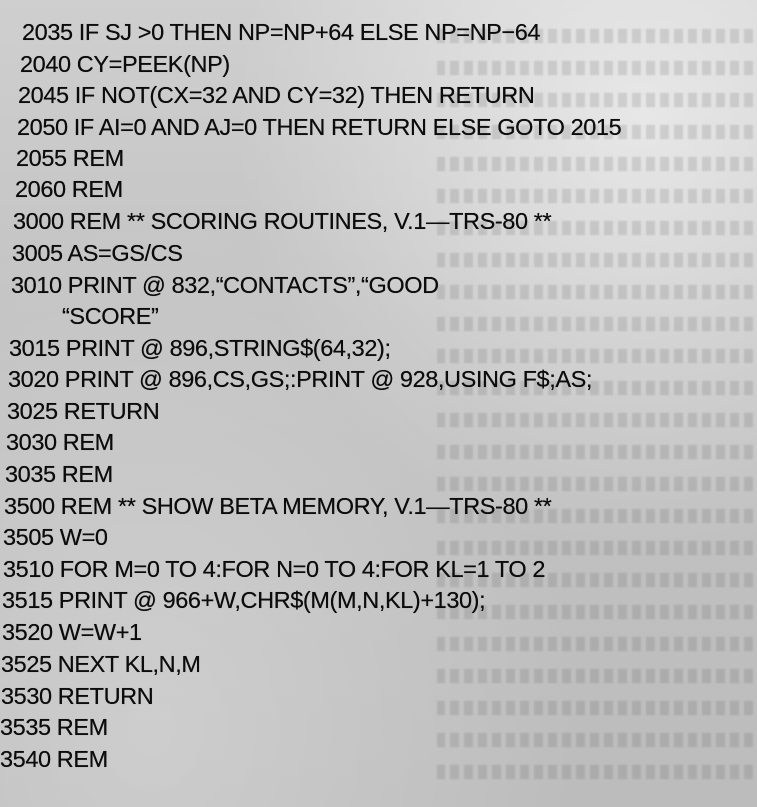  I want to click on code-line: 2040 CY=PEEK(NP), so click(125, 64).